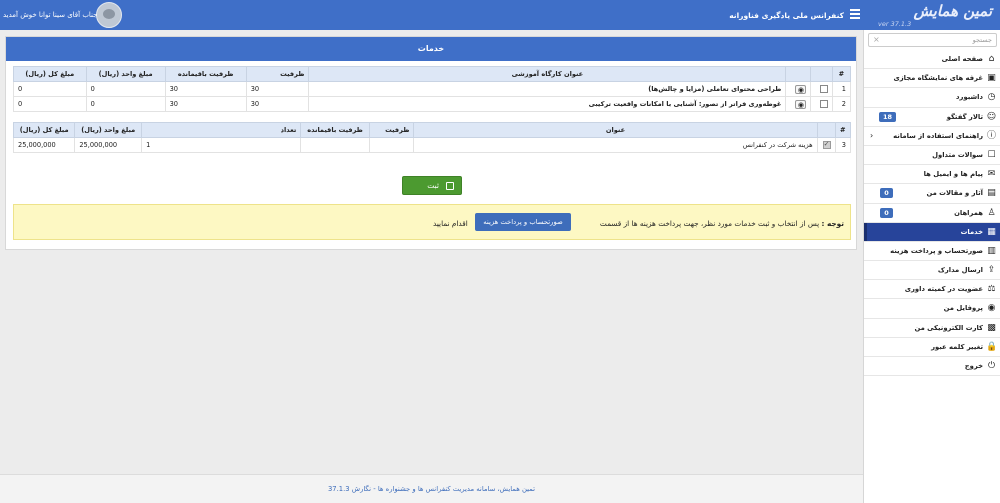 This screenshot has width=1000, height=503. What do you see at coordinates (932, 40) in the screenshot?
I see `search-input: × جستجو` at bounding box center [932, 40].